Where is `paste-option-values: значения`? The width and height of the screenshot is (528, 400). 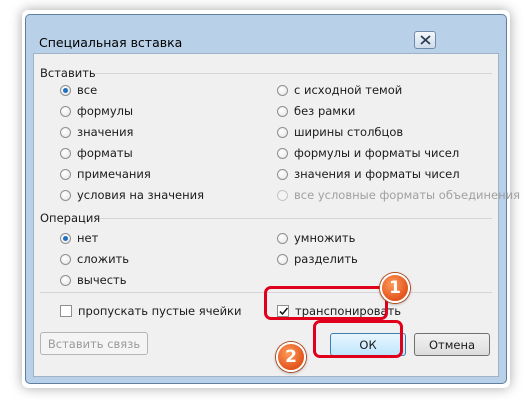 paste-option-values: значения is located at coordinates (96, 132).